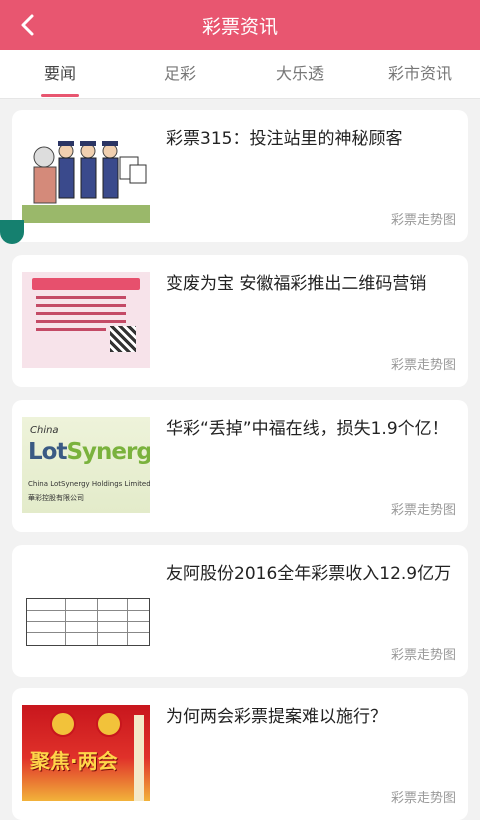  What do you see at coordinates (47, 452) in the screenshot?
I see `logo-text: Lot` at bounding box center [47, 452].